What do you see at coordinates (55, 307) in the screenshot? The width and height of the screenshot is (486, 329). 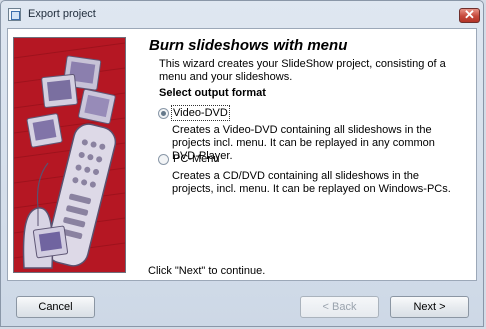 I see `cancel-button: Cancel` at bounding box center [55, 307].